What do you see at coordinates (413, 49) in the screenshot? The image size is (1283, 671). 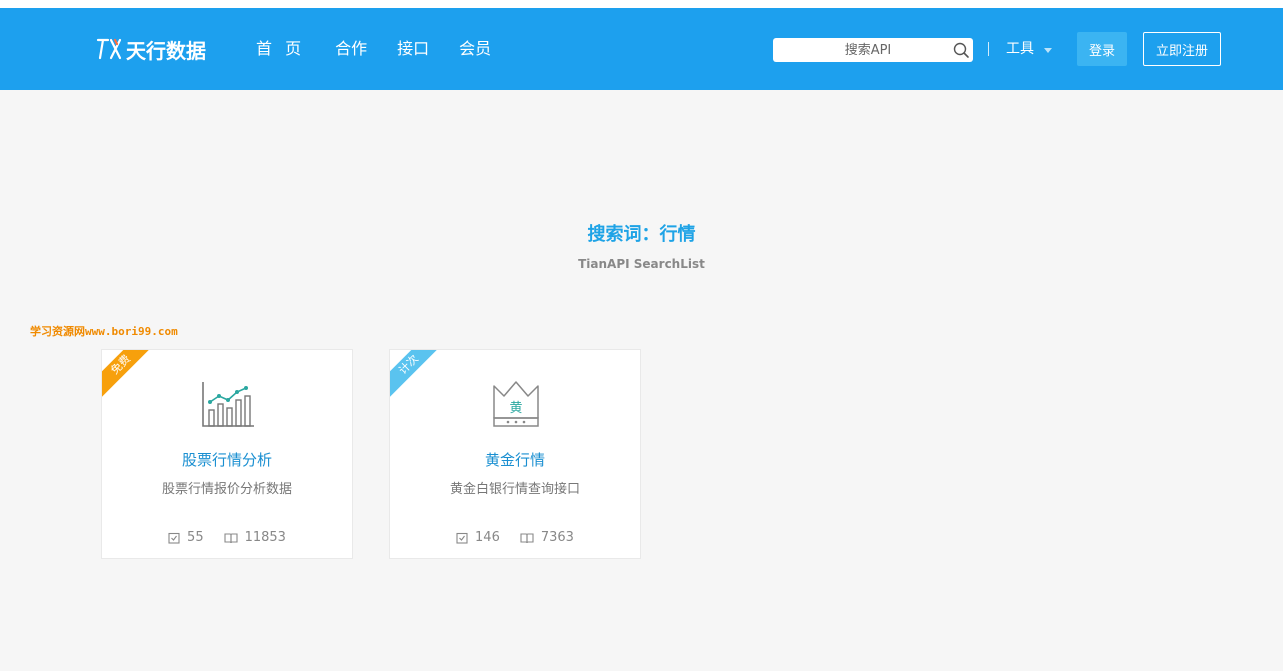 I see `nav-api: 接口` at bounding box center [413, 49].